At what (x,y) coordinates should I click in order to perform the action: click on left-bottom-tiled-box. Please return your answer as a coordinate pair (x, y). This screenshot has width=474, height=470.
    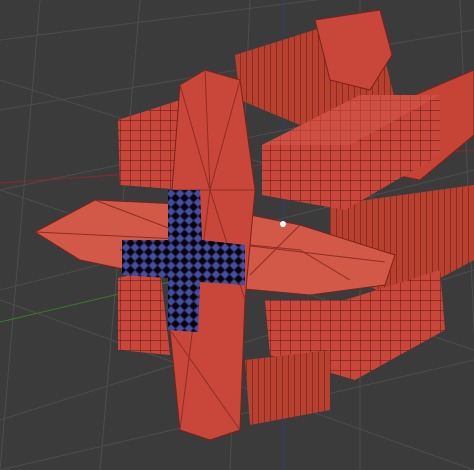
    Looking at the image, I should click on (144, 311).